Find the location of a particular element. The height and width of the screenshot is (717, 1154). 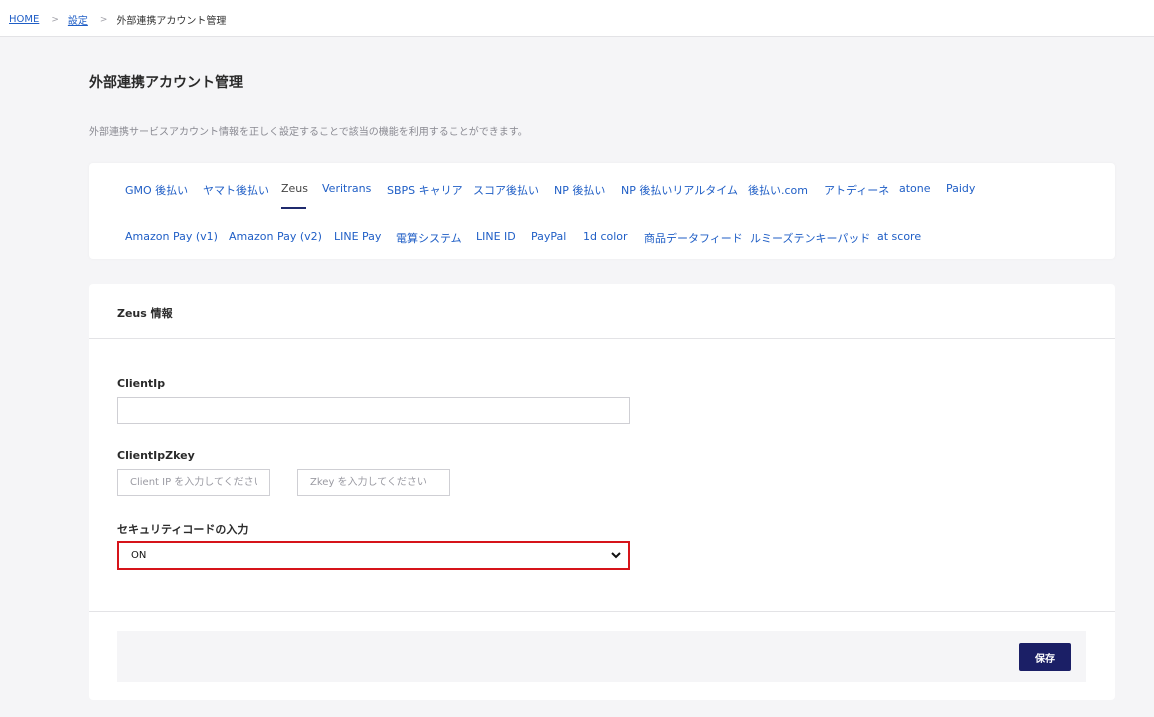

security-code-label: セキュリティコードの入力 is located at coordinates (183, 529).